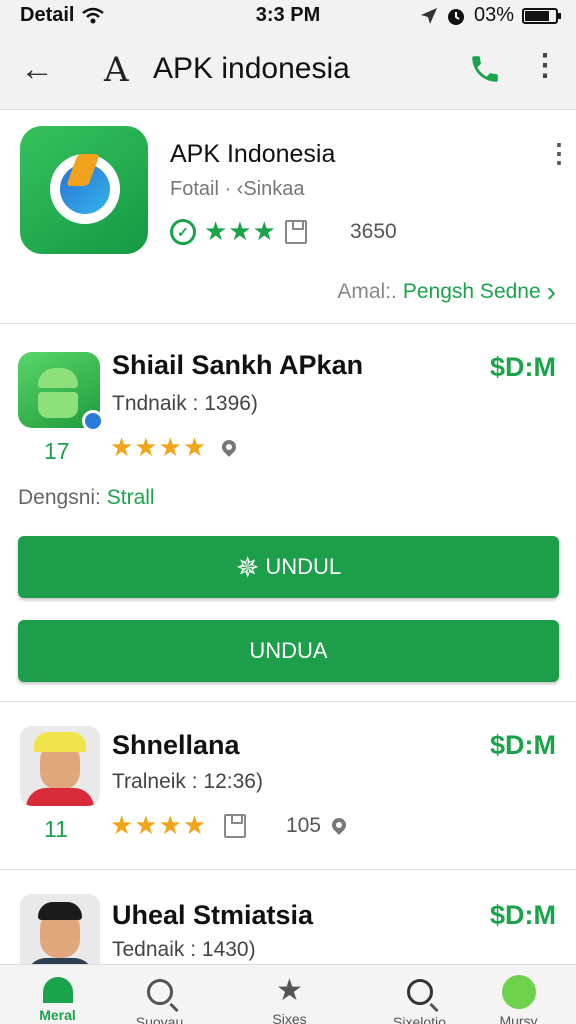 This screenshot has height=1024, width=576. I want to click on featured-footer-link: Amal:. Pengsh Sedne ›, so click(446, 292).